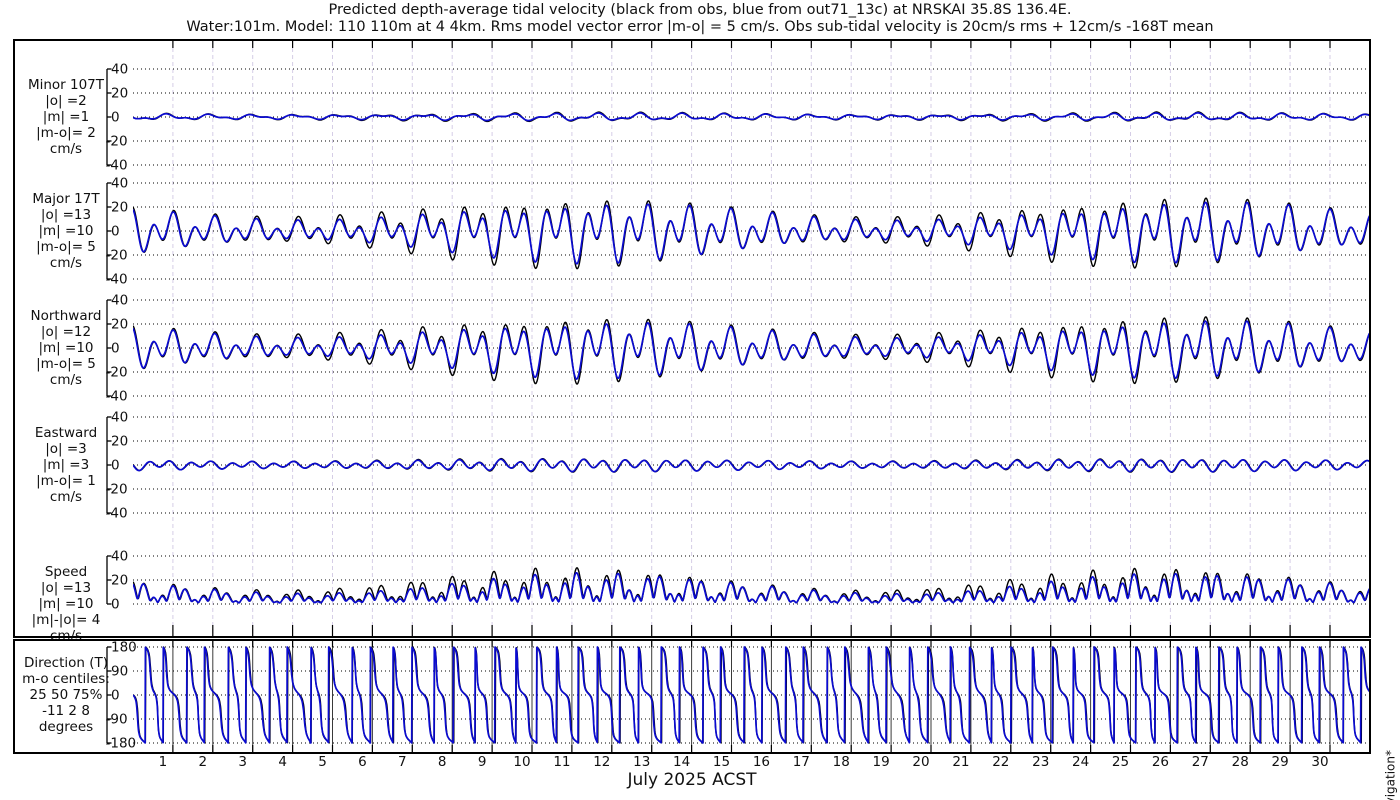 The image size is (1400, 800). What do you see at coordinates (66, 663) in the screenshot?
I see `panel-label-line: Direction (T)` at bounding box center [66, 663].